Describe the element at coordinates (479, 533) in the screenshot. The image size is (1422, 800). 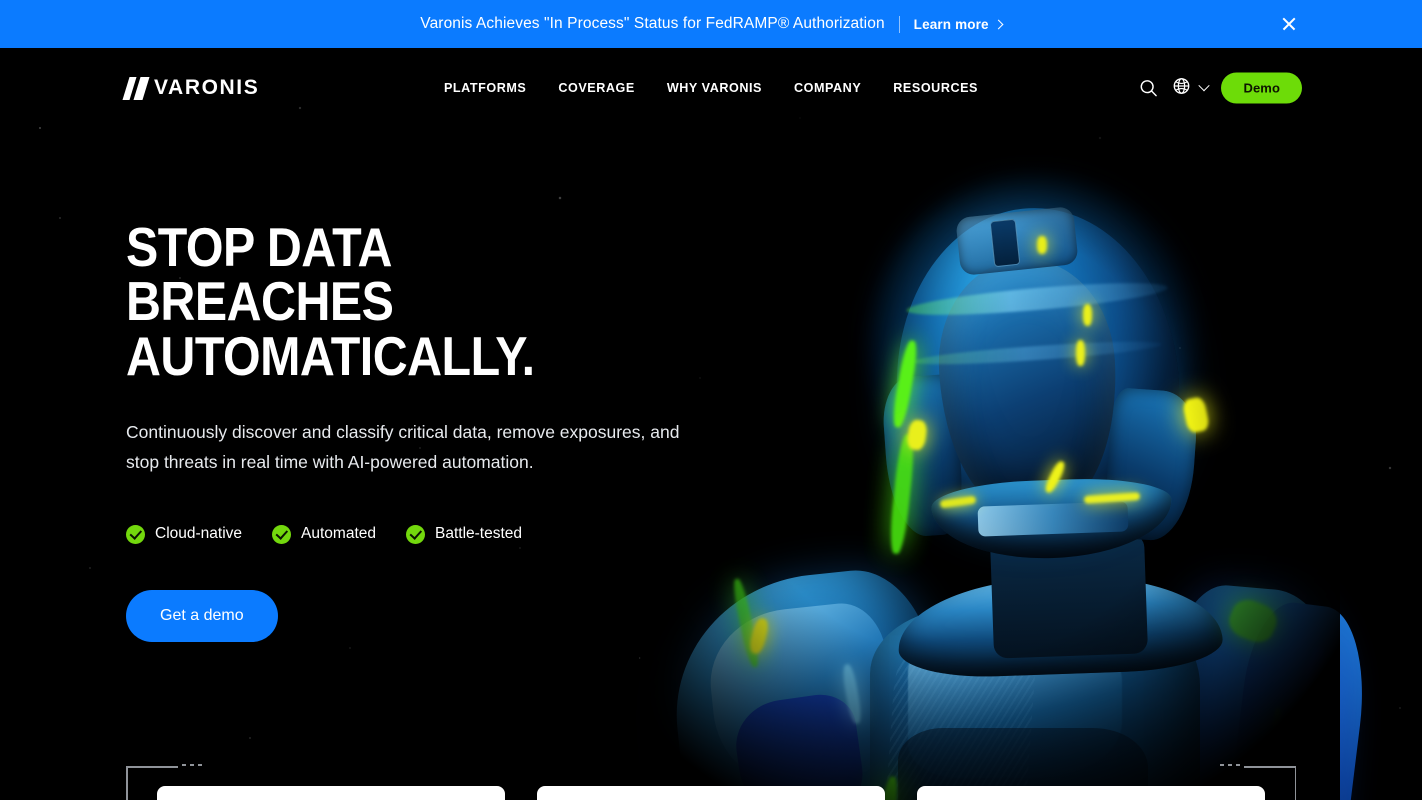
I see `feature-label: Battle-tested` at that location.